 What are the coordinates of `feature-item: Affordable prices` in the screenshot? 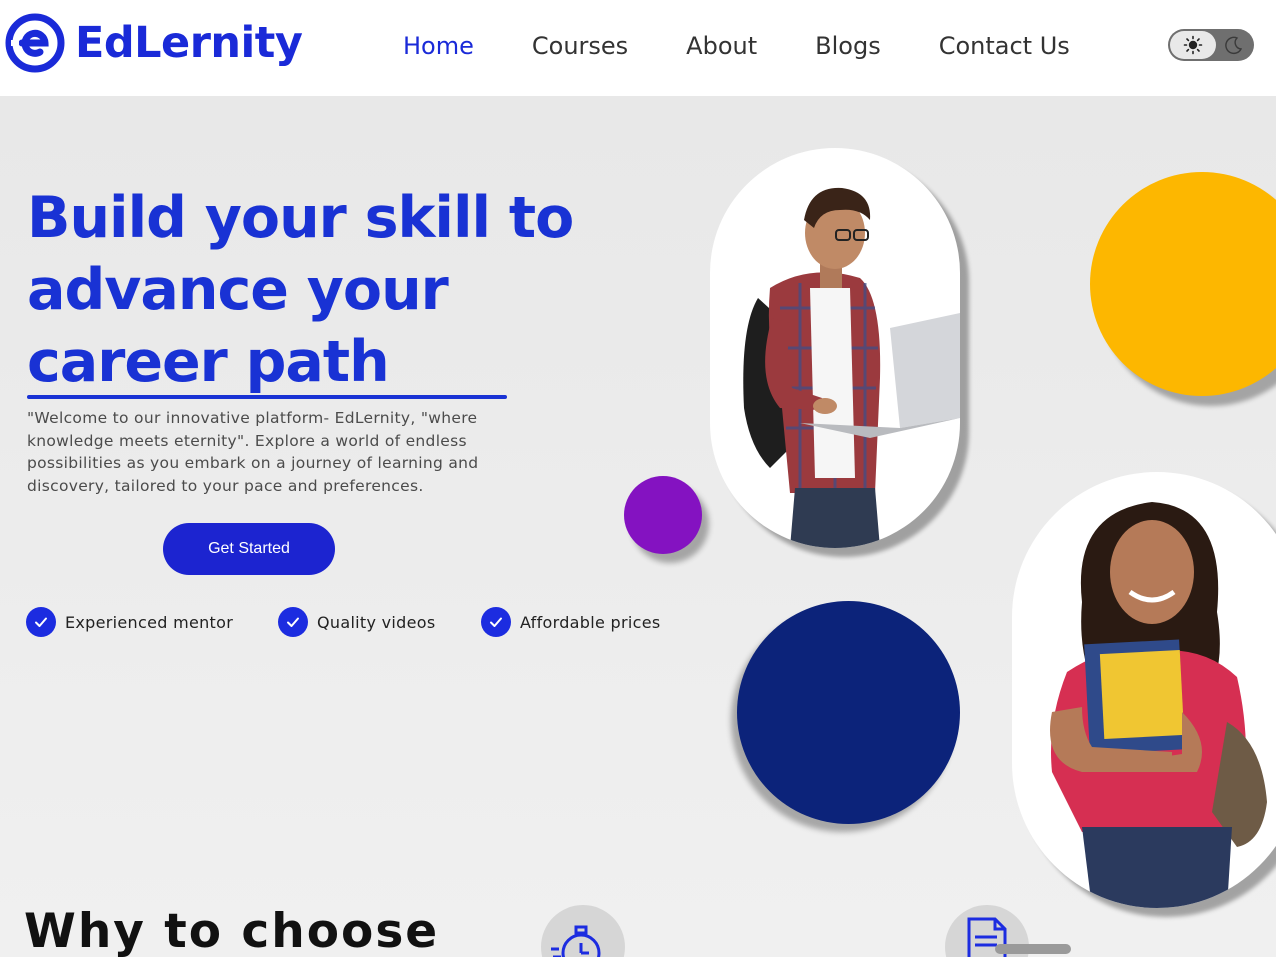 It's located at (570, 622).